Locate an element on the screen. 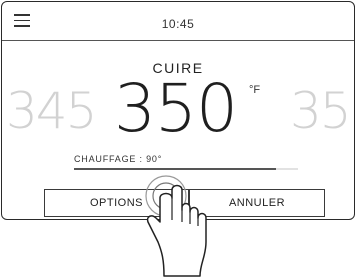 Image resolution: width=357 pixels, height=279 pixels. options-button: OPTIONS is located at coordinates (116, 203).